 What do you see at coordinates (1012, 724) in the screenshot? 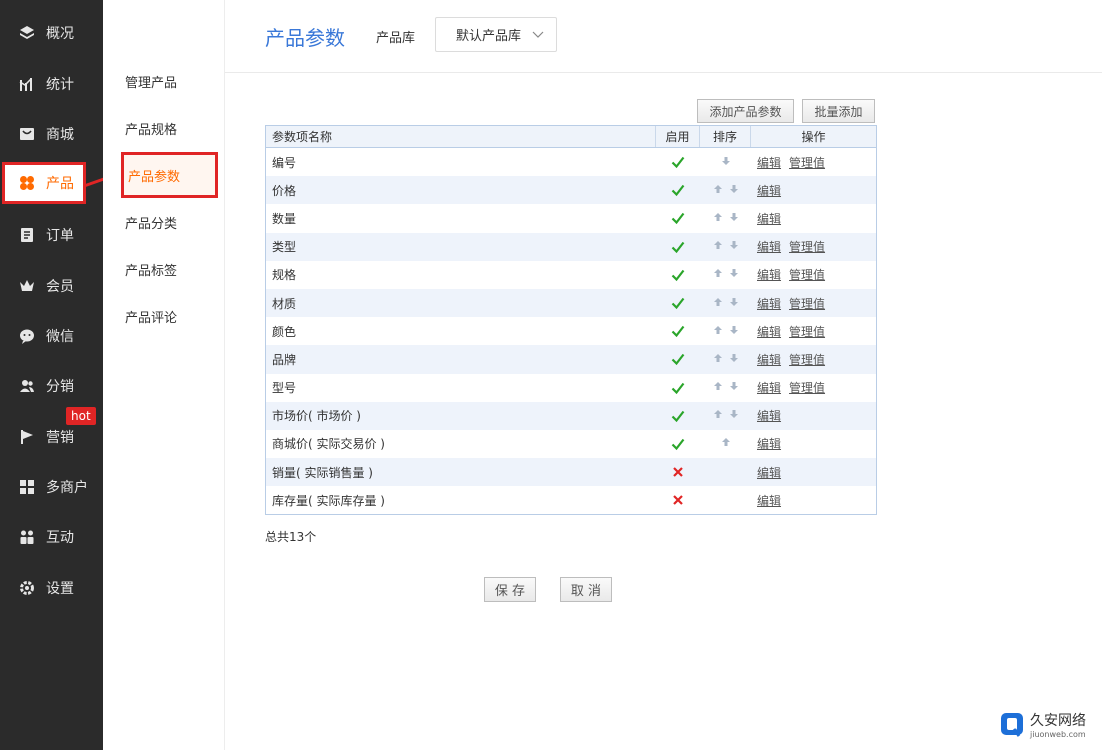
I see `watermark-logo-icon` at bounding box center [1012, 724].